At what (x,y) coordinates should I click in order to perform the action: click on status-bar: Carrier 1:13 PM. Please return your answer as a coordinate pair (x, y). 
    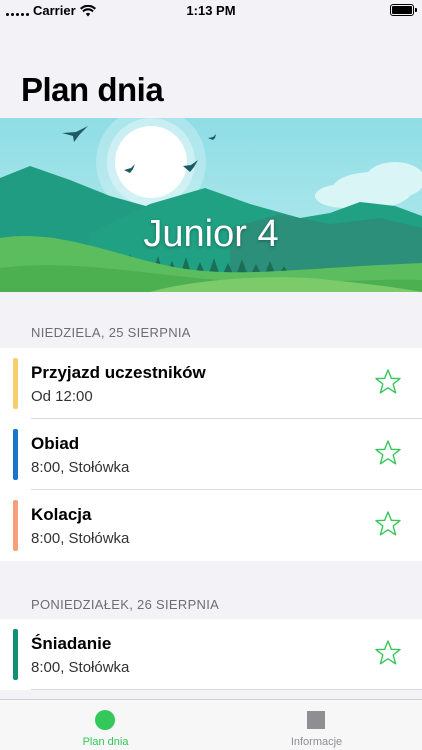
    Looking at the image, I should click on (211, 11).